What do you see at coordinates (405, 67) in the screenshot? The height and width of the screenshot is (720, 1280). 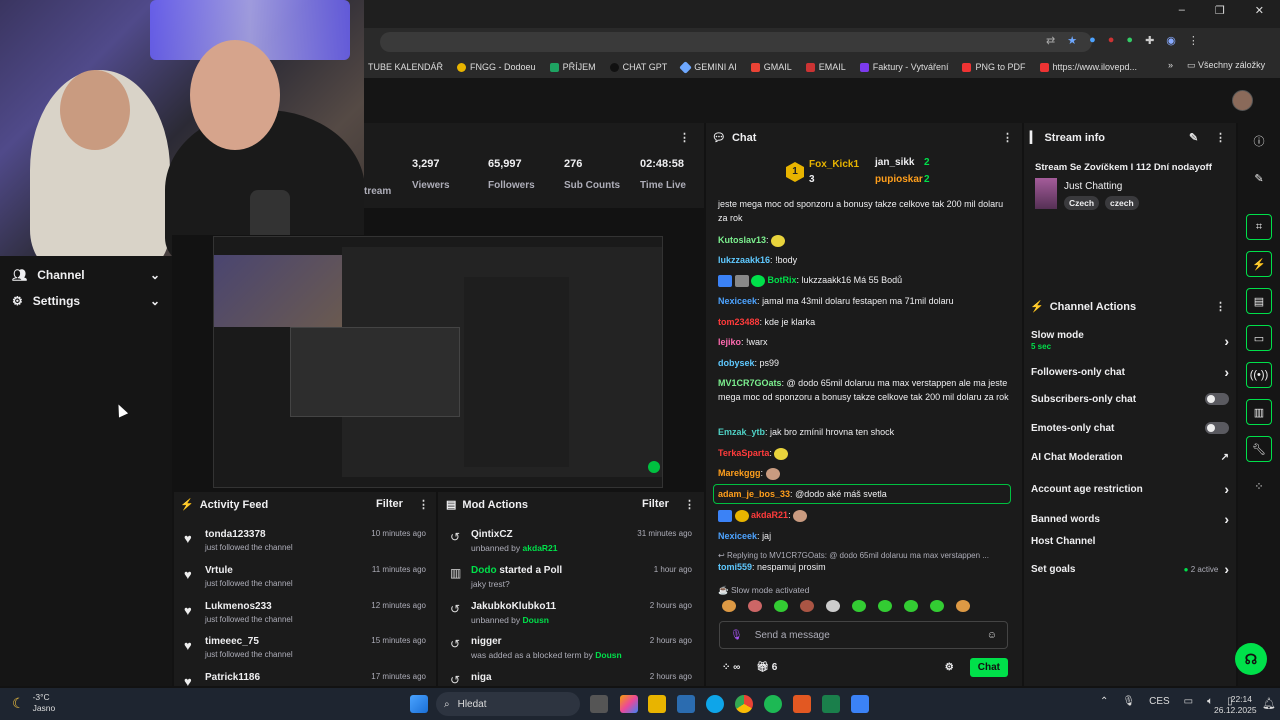 I see `bookmark: TUBE KALENDÁŘ` at bounding box center [405, 67].